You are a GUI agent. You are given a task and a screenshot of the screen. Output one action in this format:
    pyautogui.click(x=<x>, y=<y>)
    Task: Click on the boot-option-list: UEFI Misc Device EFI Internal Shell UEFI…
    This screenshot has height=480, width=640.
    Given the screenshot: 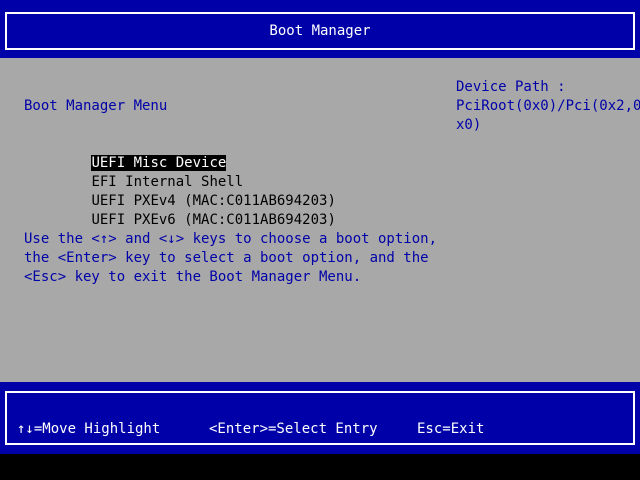 What is the action you would take?
    pyautogui.click(x=180, y=181)
    